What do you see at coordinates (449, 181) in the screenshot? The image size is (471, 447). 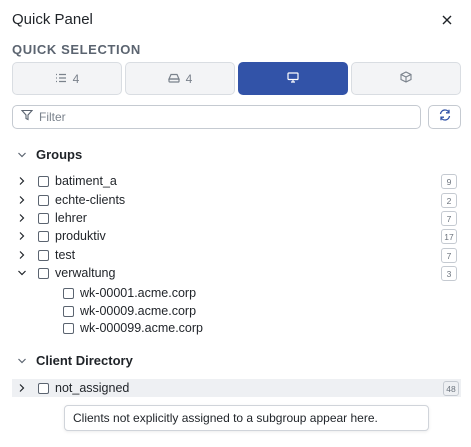 I see `count-badge: 9` at bounding box center [449, 181].